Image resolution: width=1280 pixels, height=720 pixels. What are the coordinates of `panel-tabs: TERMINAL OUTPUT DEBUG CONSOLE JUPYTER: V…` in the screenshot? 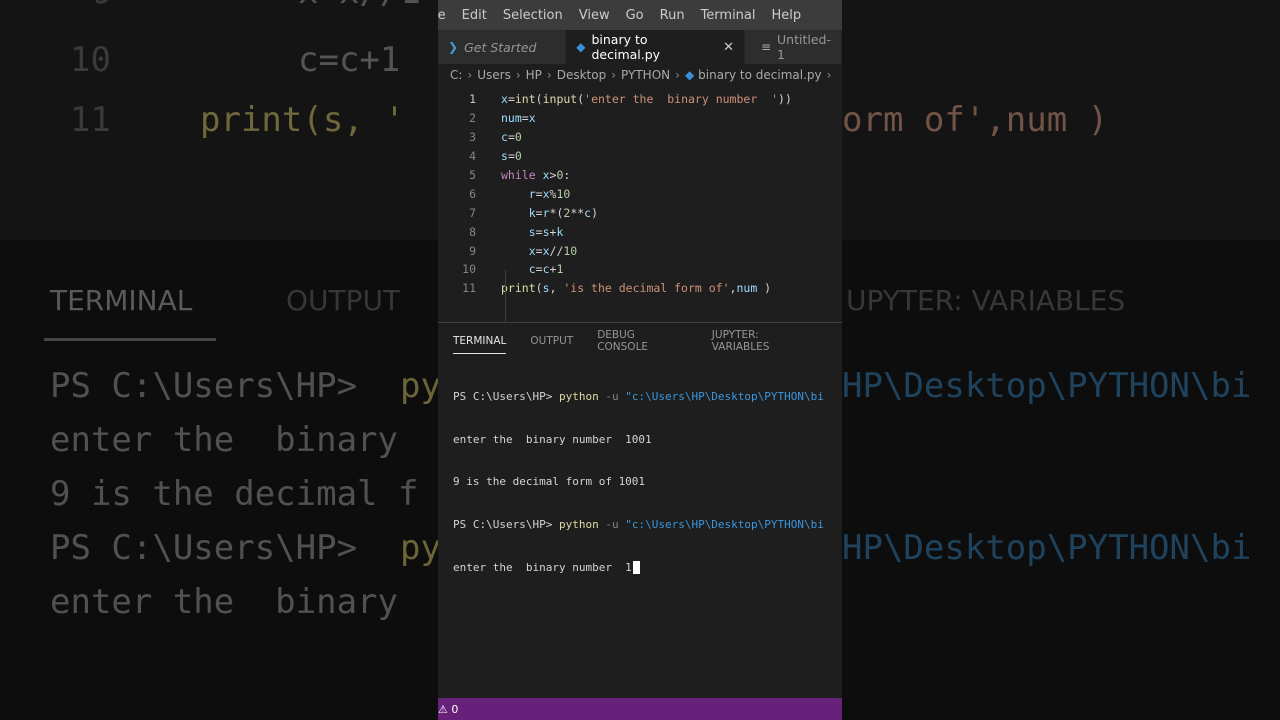 It's located at (640, 341).